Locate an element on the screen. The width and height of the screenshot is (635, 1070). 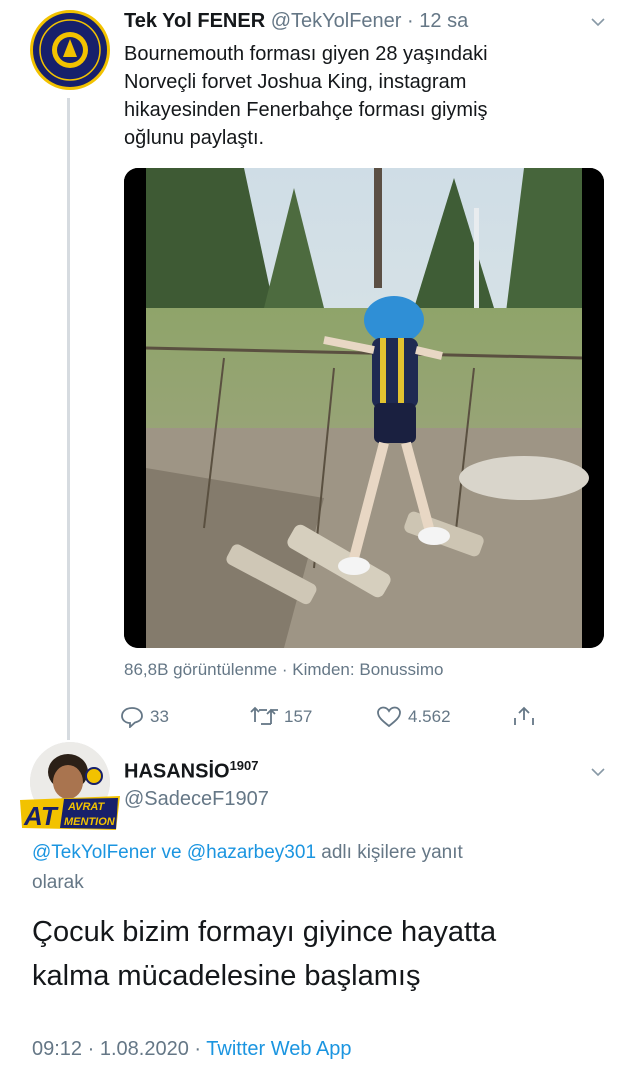
mention-link: @TekYolFener is located at coordinates (94, 852).